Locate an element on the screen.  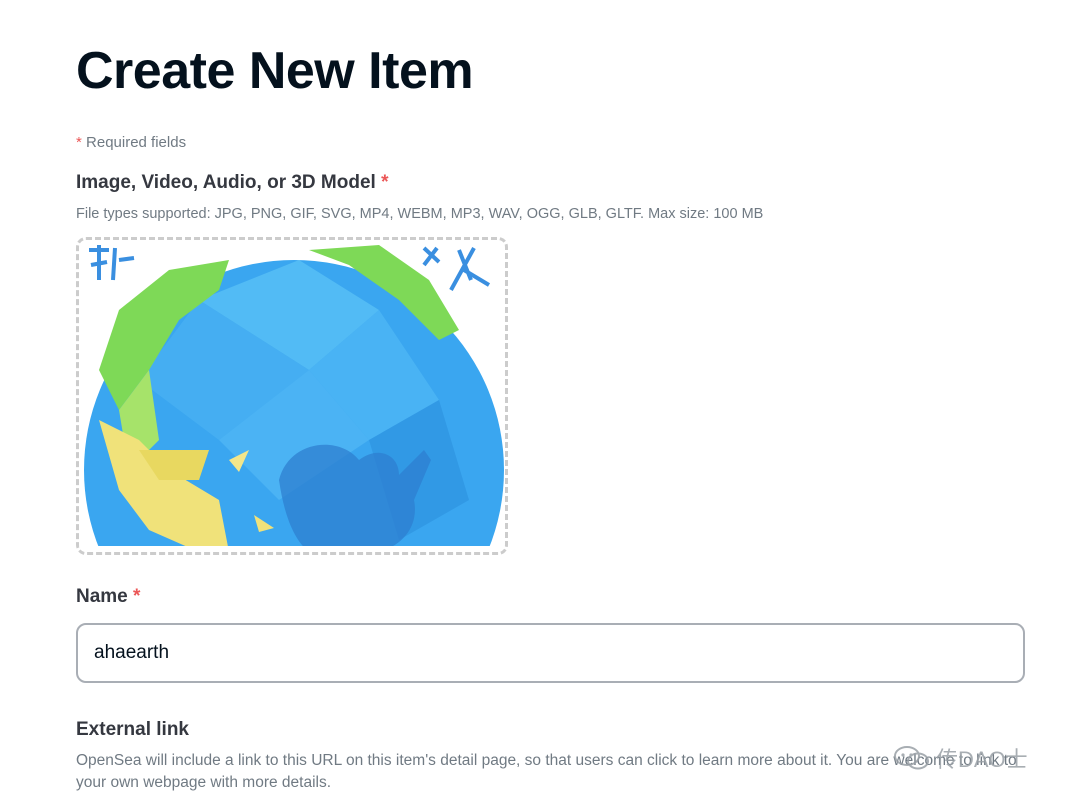
external-link-label: External link is located at coordinates (132, 729).